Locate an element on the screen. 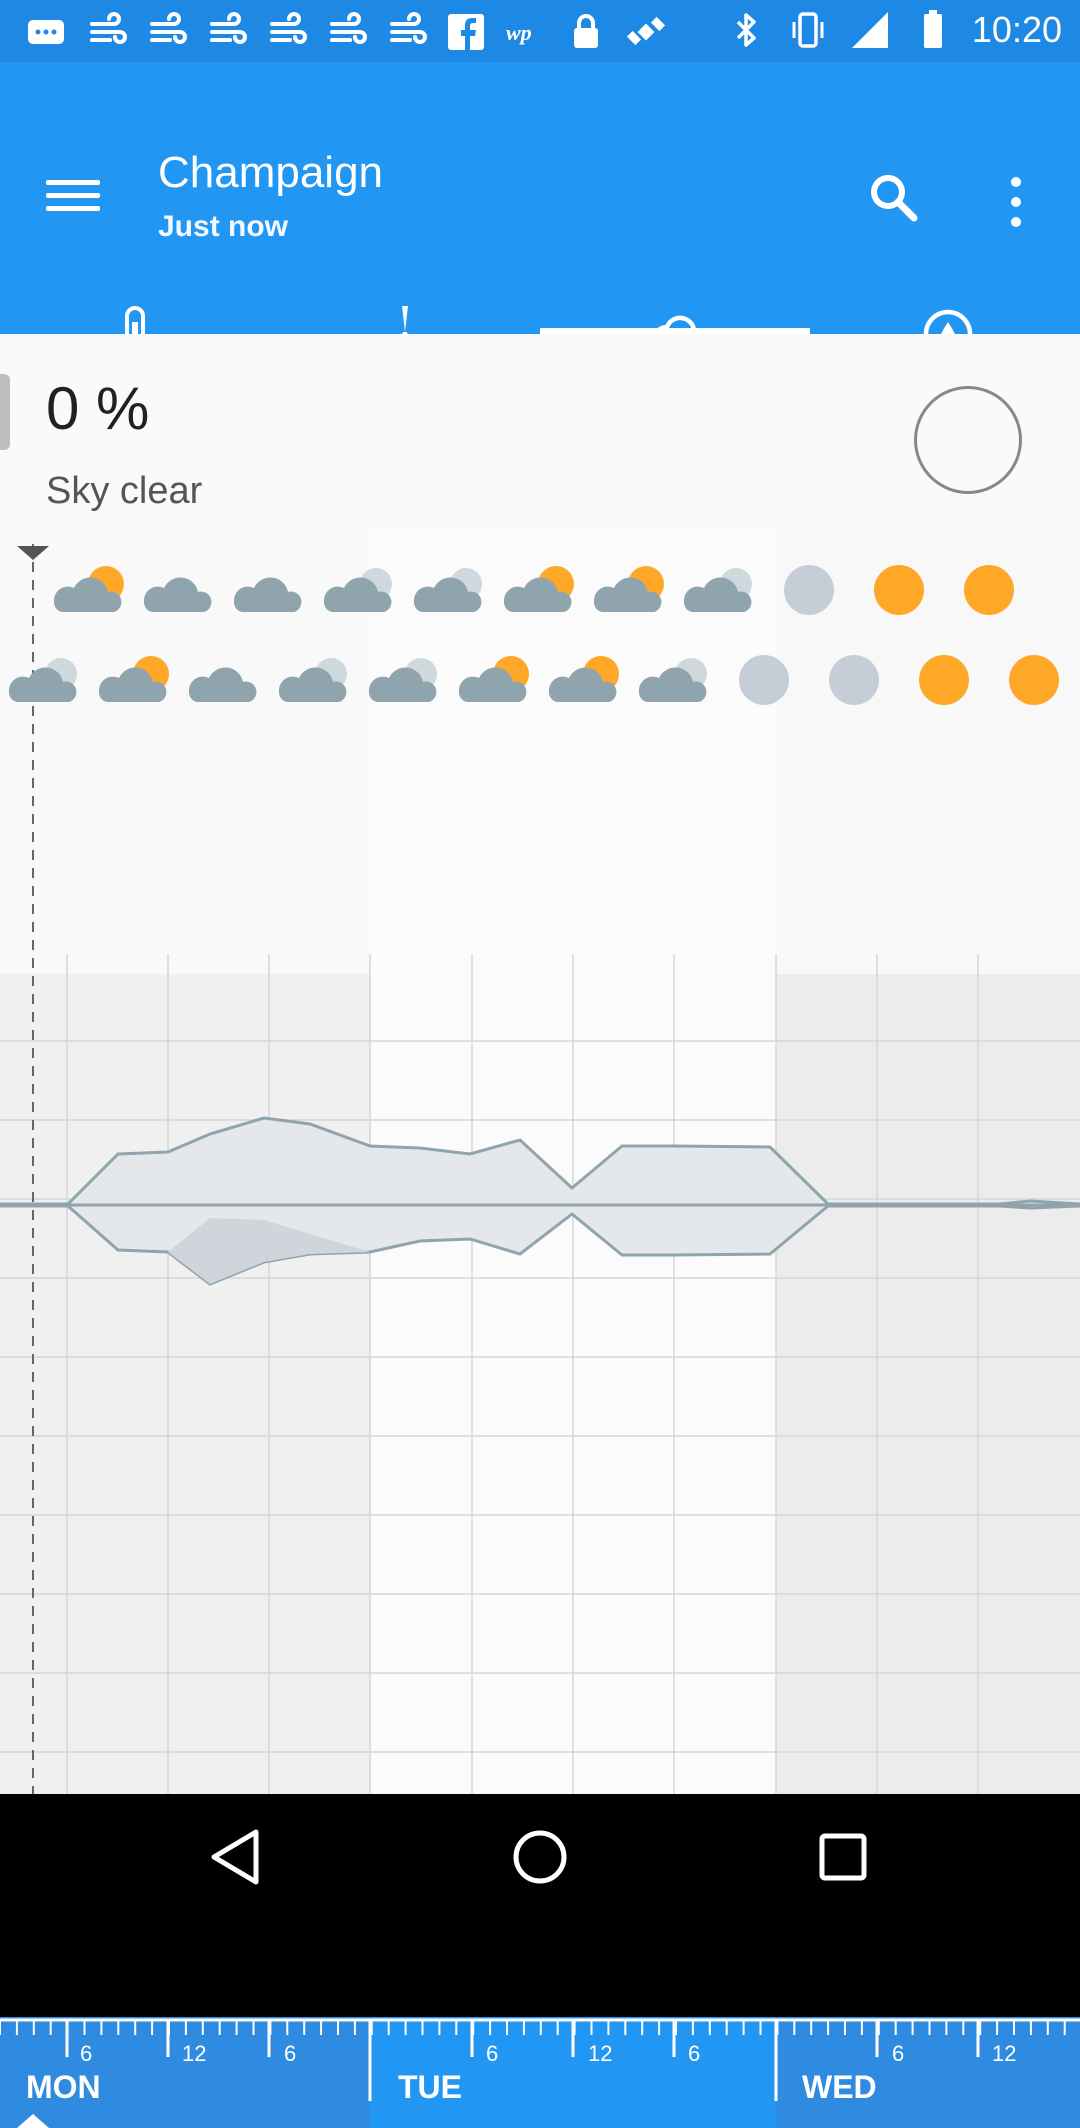 The width and height of the screenshot is (1080, 2128). timeline-background is located at coordinates (540, 2072).